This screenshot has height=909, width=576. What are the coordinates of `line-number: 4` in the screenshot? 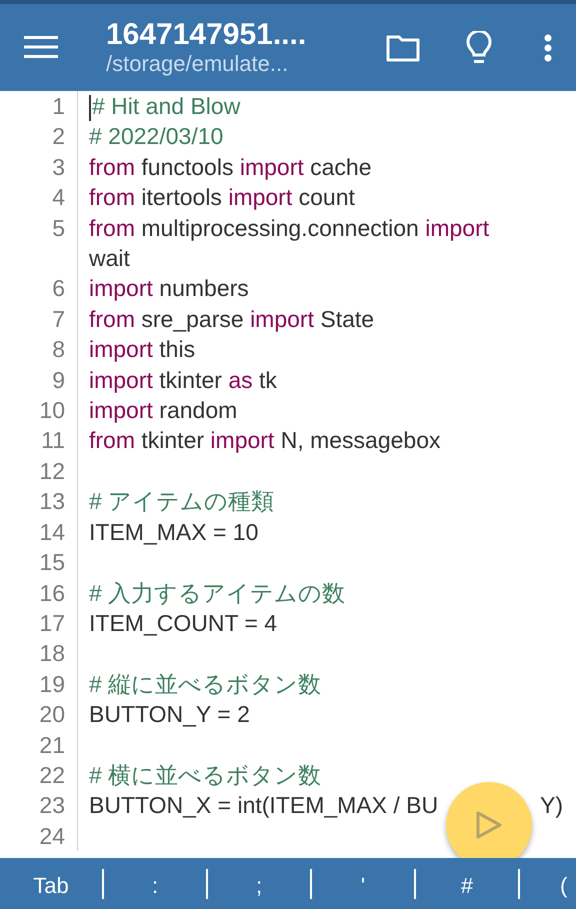 It's located at (58, 197).